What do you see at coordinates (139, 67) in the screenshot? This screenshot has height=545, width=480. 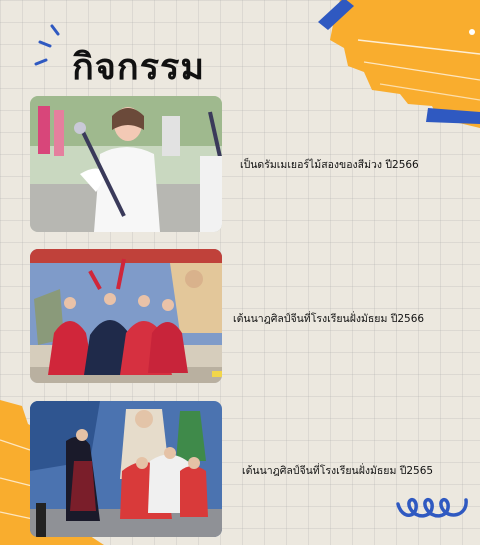 I see `page-title: กิจกรรม` at bounding box center [139, 67].